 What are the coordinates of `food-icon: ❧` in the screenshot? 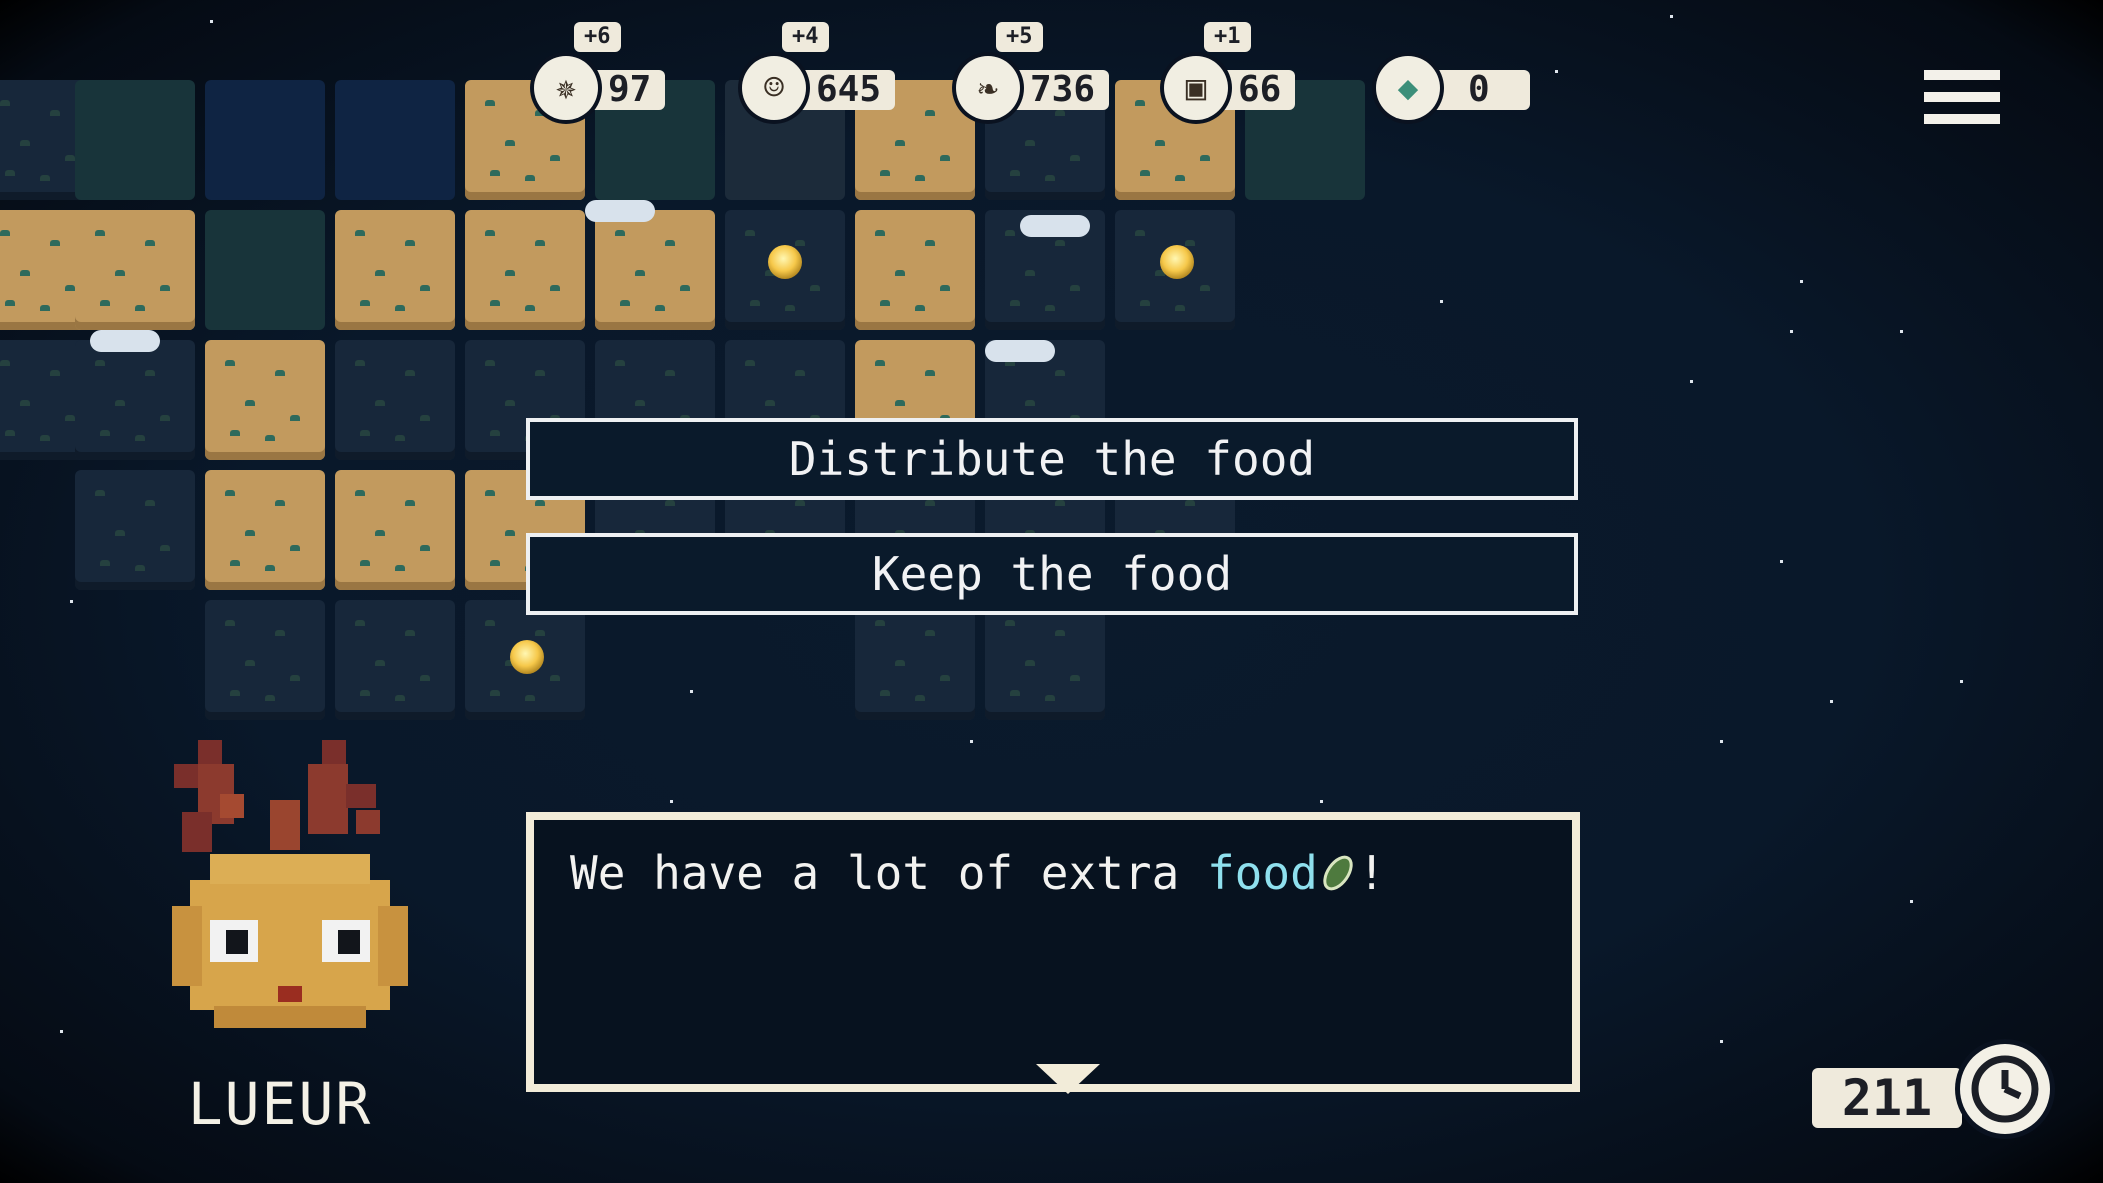 It's located at (988, 88).